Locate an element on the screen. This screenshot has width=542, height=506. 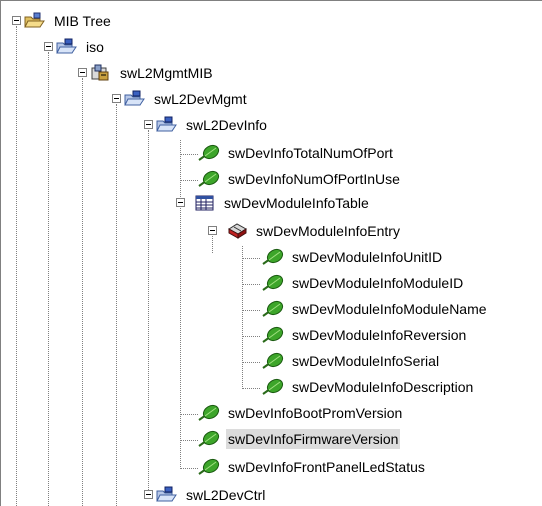
tree-node-label: swL2DevMgmt is located at coordinates (200, 99).